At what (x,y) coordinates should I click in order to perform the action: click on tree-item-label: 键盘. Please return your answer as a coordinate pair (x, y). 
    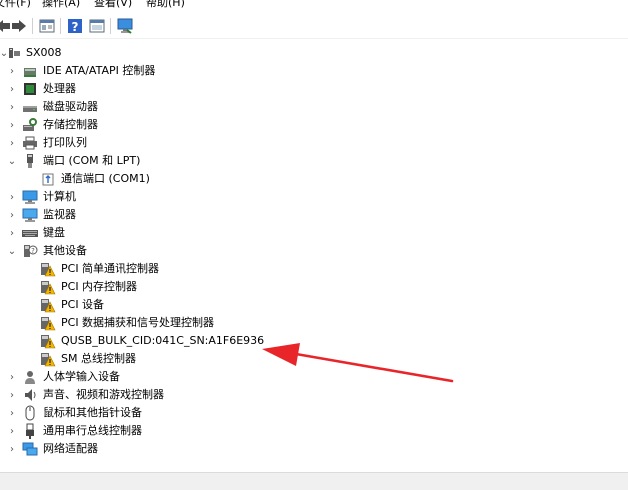
    Looking at the image, I should click on (54, 232).